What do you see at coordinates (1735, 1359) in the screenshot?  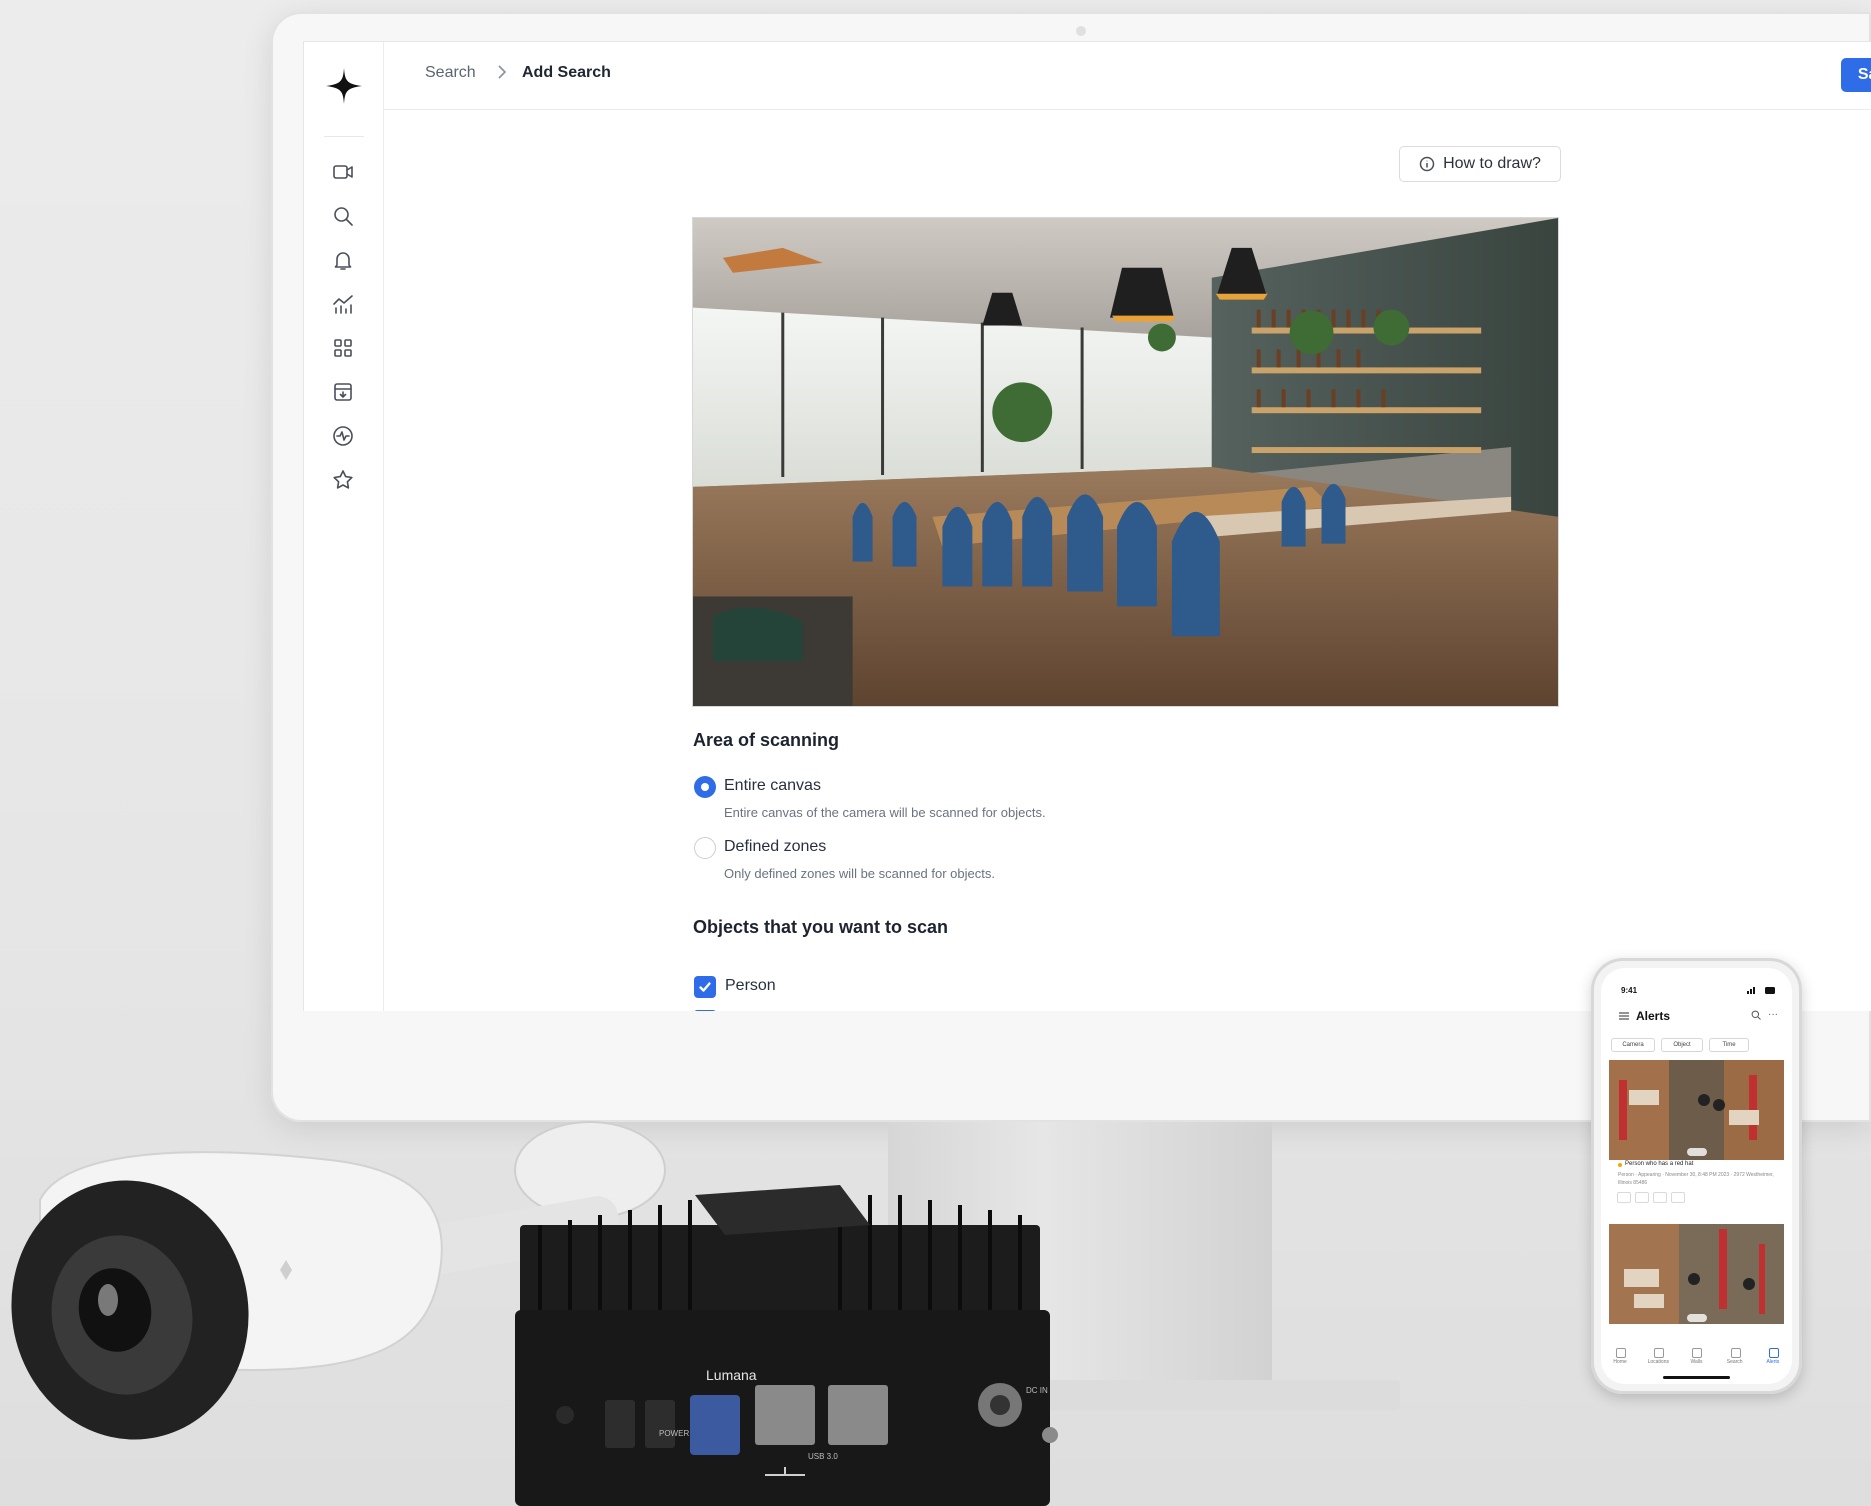 I see `tab-search: Search` at bounding box center [1735, 1359].